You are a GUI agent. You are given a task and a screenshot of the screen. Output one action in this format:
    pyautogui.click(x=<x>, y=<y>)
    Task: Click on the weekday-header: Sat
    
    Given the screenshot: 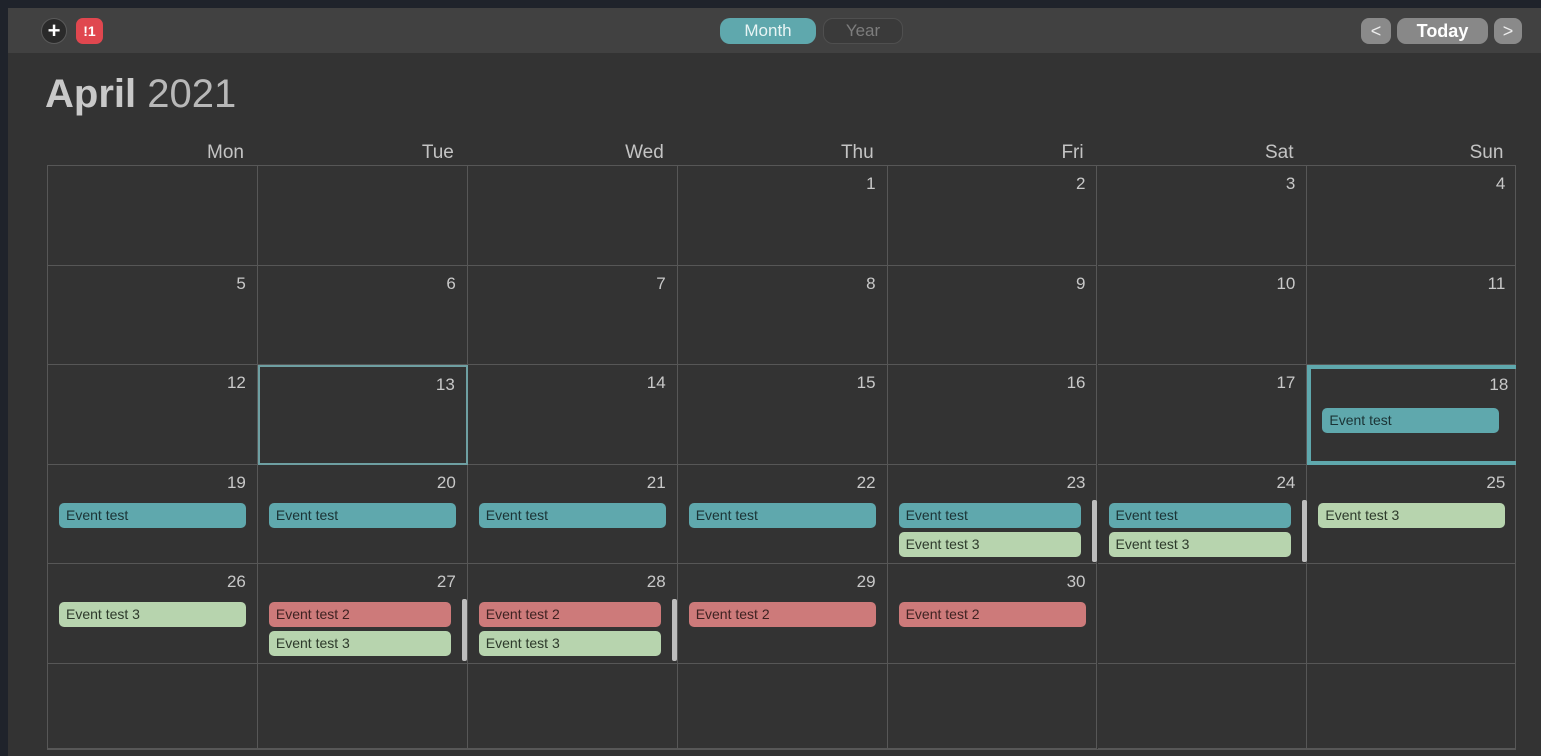 What is the action you would take?
    pyautogui.click(x=1279, y=152)
    